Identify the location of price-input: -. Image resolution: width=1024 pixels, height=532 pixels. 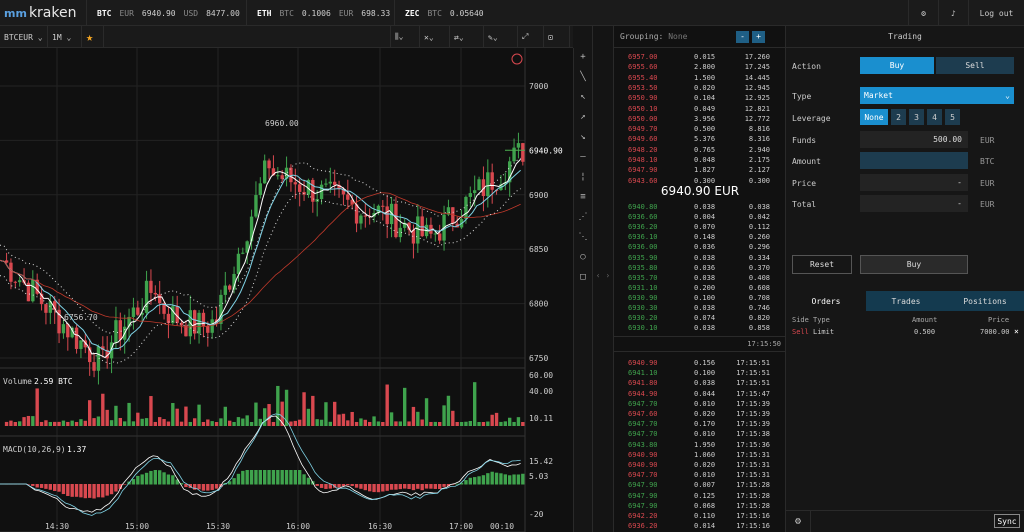
(914, 182).